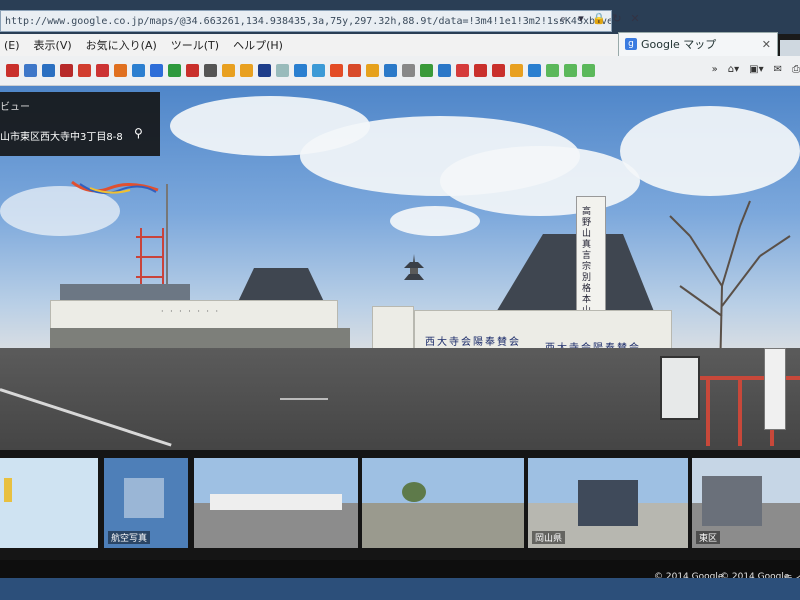 The width and height of the screenshot is (800, 600). What do you see at coordinates (796, 69) in the screenshot?
I see `print-icon: ⎙` at bounding box center [796, 69].